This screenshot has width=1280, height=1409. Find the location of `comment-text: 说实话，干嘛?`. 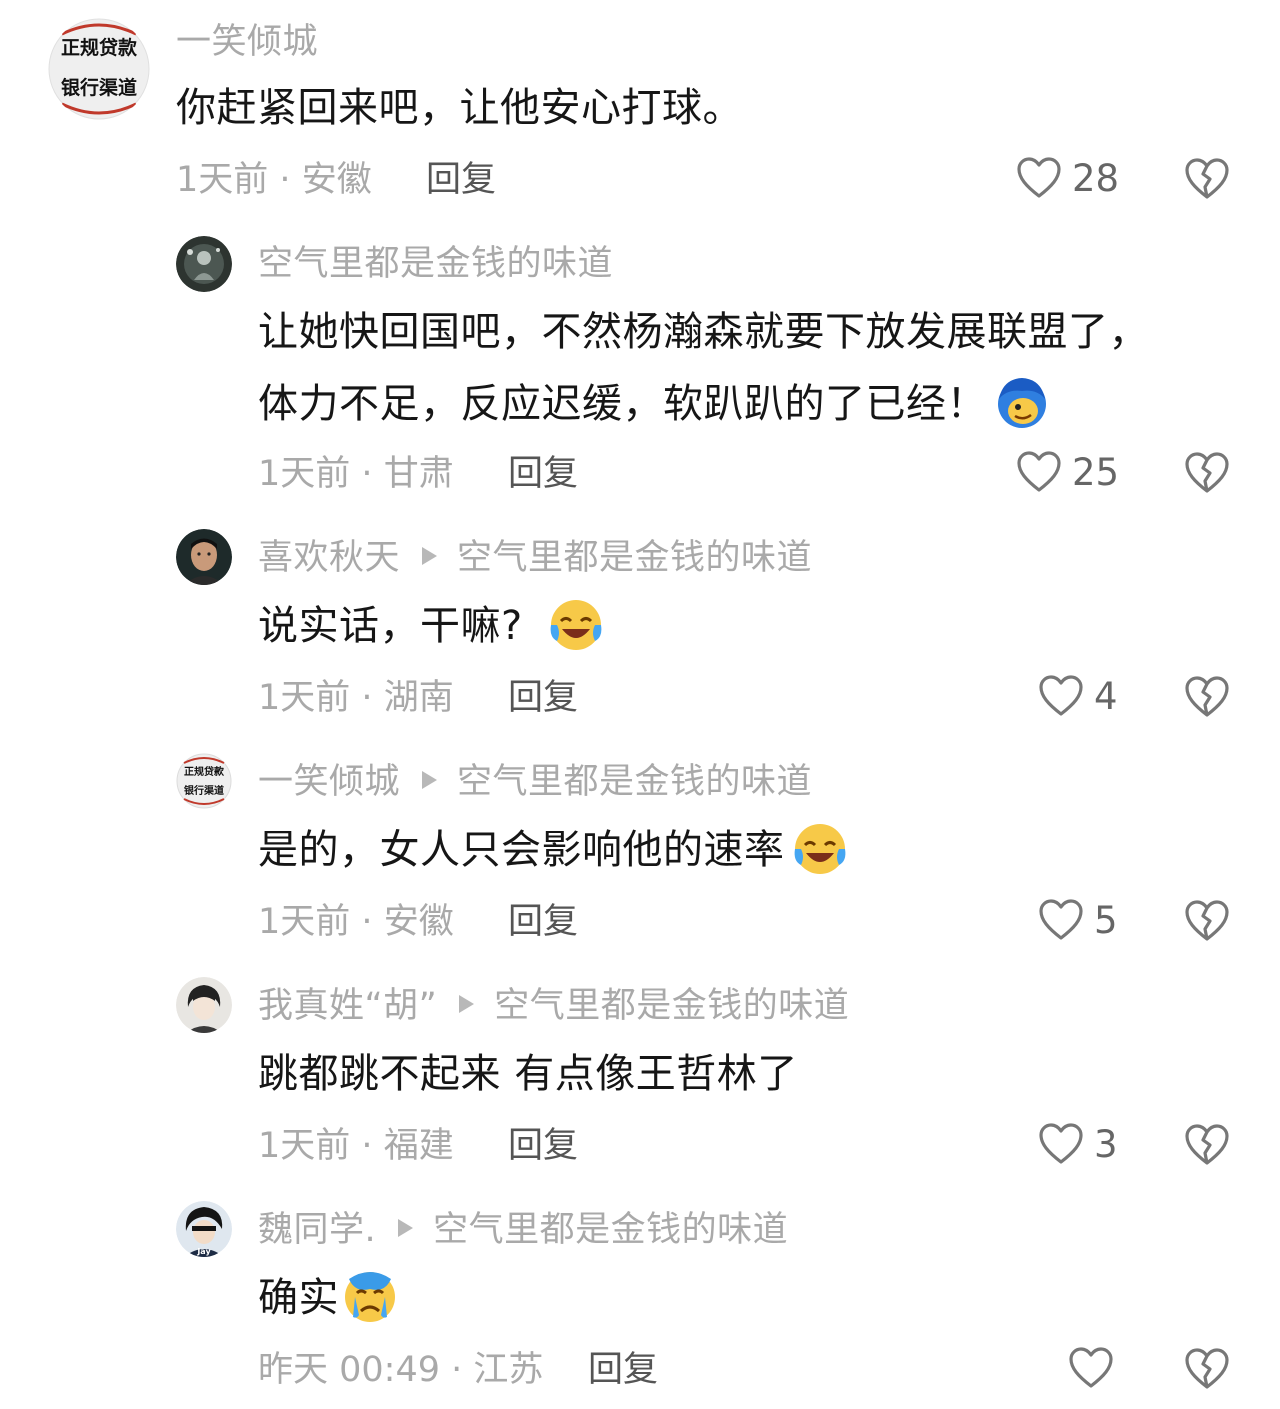

comment-text: 说实话，干嘛? is located at coordinates (431, 626).